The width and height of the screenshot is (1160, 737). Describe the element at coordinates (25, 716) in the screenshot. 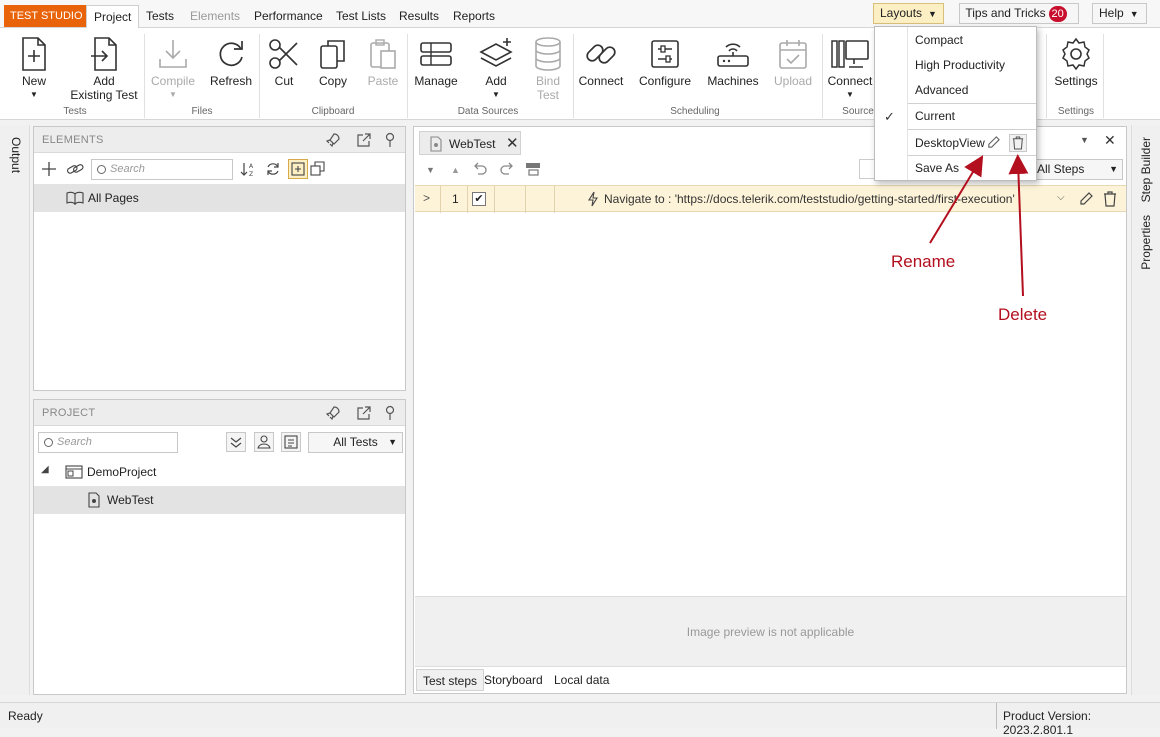

I see `status-text: Ready` at that location.